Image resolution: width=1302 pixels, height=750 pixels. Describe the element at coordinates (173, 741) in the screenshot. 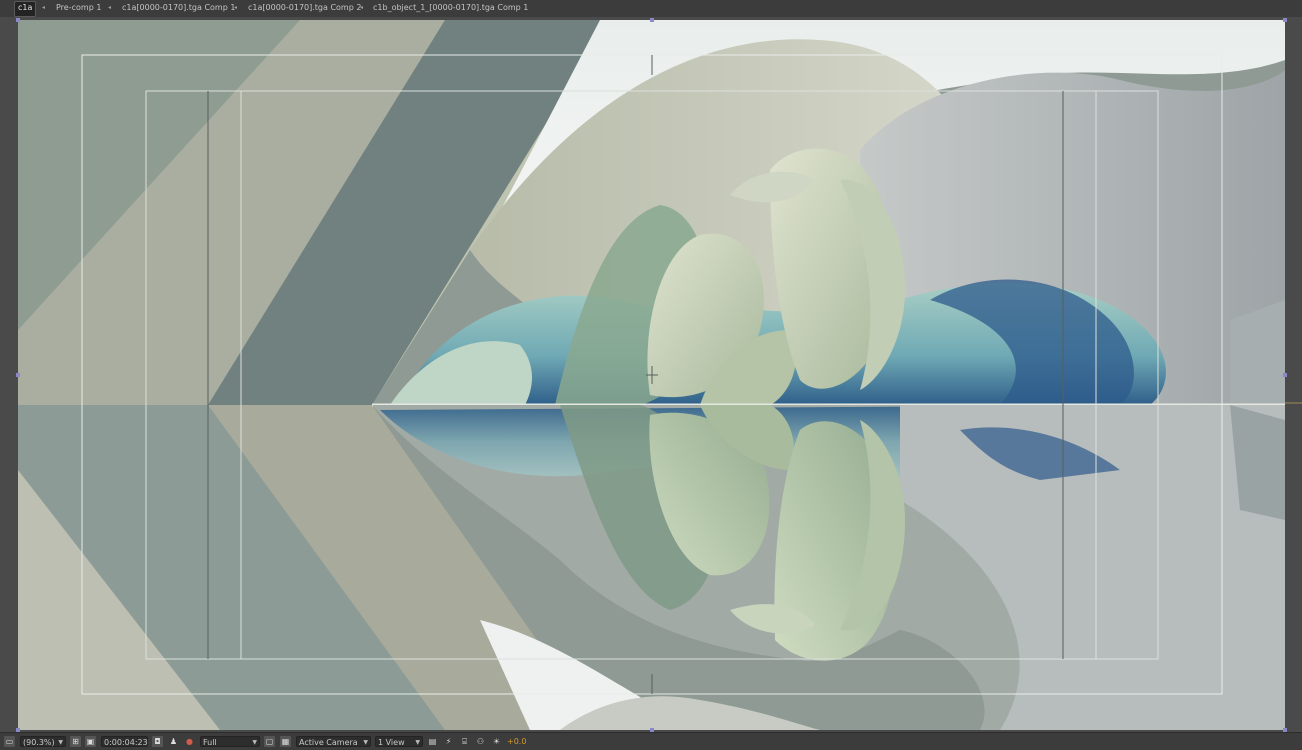

I see `show-snapshot-icon: ♟` at that location.